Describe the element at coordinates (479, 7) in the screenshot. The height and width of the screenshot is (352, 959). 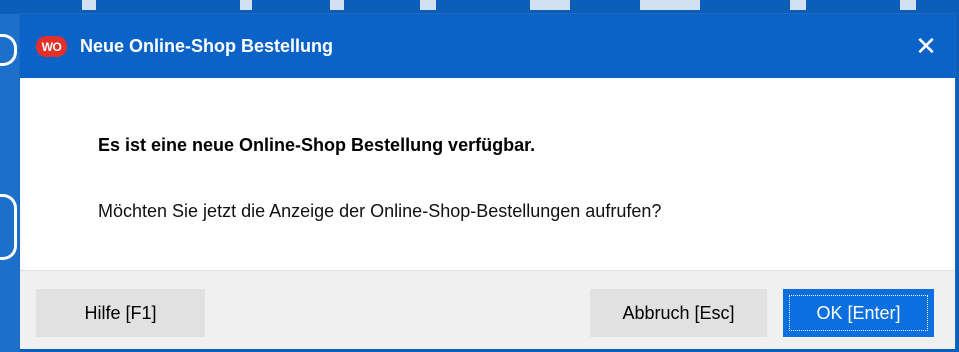
I see `background-app-toolbar` at that location.